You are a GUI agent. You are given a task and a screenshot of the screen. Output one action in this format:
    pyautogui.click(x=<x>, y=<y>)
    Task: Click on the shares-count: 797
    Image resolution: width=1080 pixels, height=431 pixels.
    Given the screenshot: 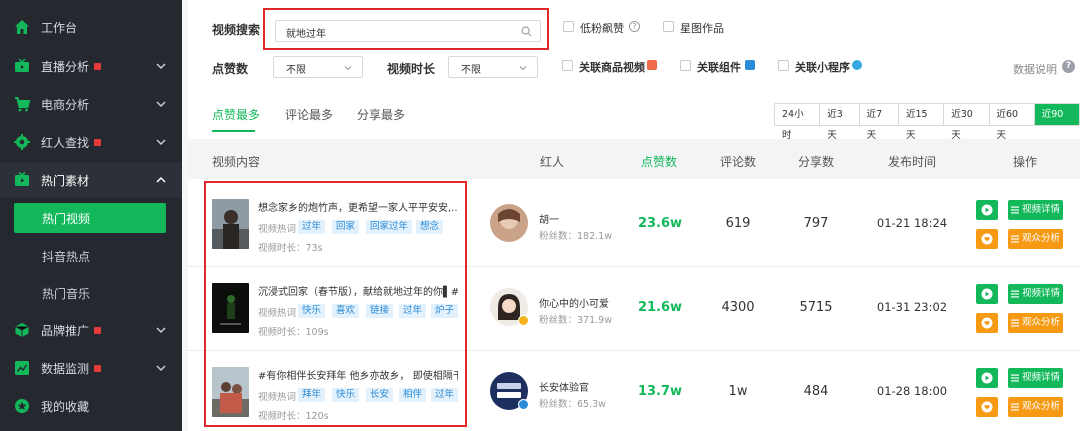 What is the action you would take?
    pyautogui.click(x=816, y=223)
    